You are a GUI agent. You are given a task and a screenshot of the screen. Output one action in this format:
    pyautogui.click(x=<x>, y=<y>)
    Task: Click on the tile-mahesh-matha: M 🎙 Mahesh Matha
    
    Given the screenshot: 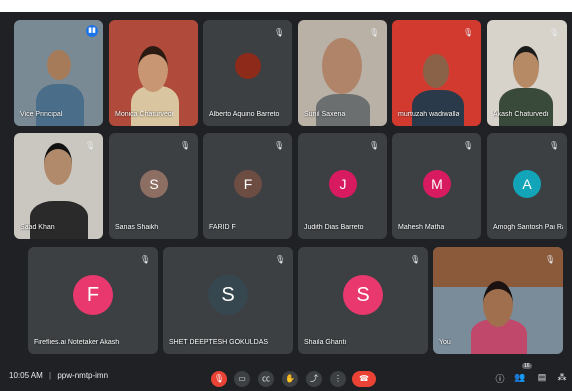 What is the action you would take?
    pyautogui.click(x=436, y=186)
    